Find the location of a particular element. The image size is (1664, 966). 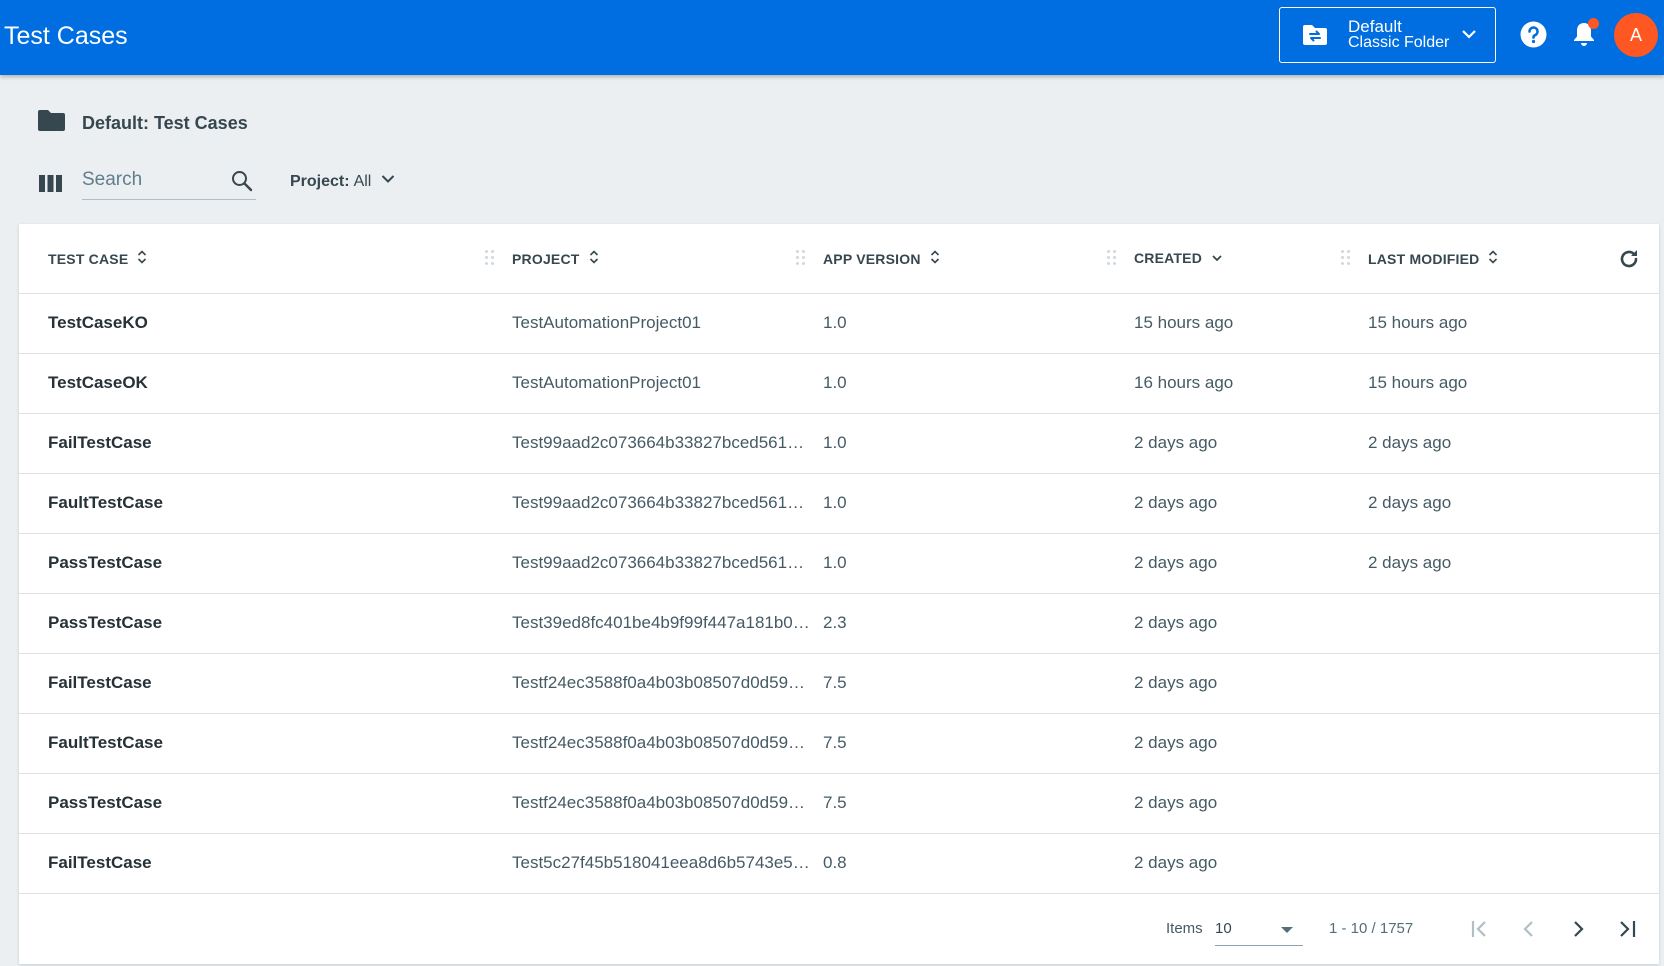

column-label: APP VERSION is located at coordinates (872, 258).